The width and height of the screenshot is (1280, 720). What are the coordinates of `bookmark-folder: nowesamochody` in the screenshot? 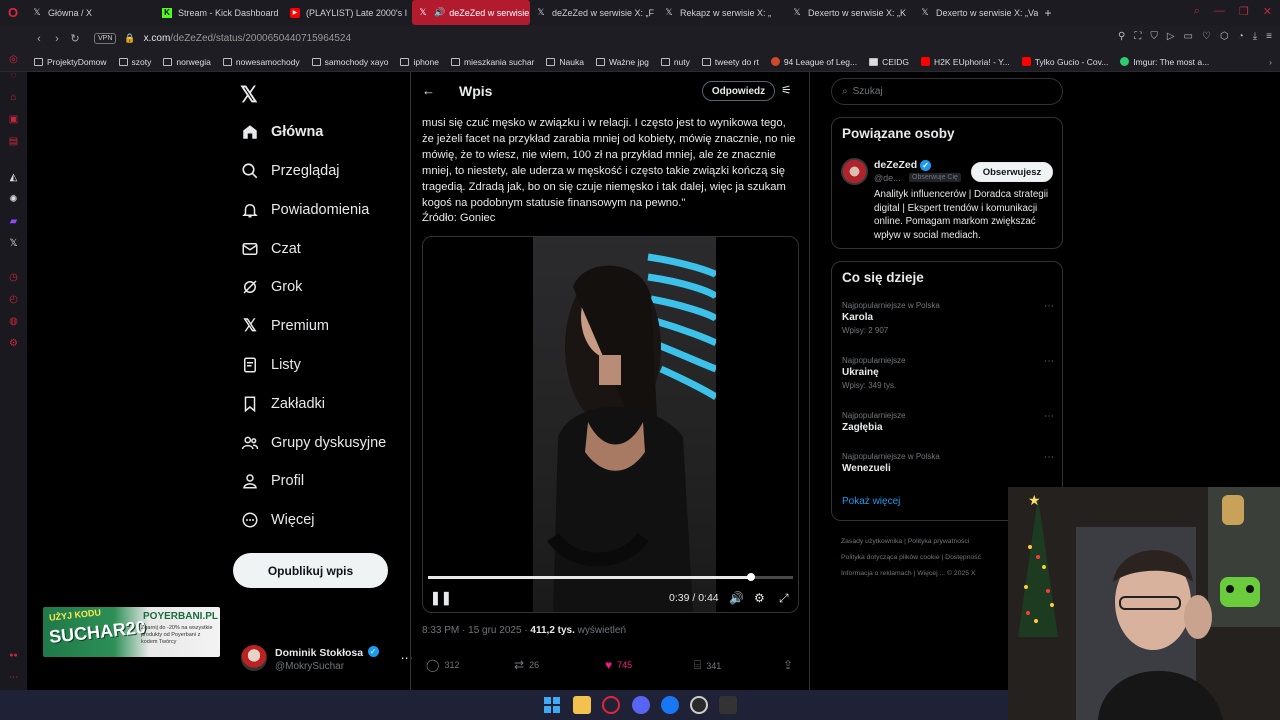 It's located at (261, 62).